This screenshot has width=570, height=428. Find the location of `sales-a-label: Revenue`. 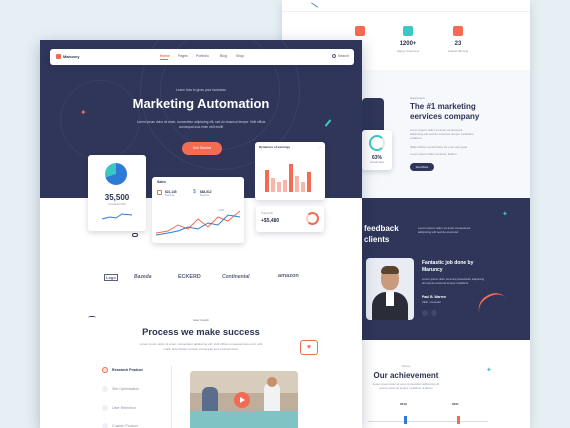

sales-a-label: Revenue is located at coordinates (170, 195).